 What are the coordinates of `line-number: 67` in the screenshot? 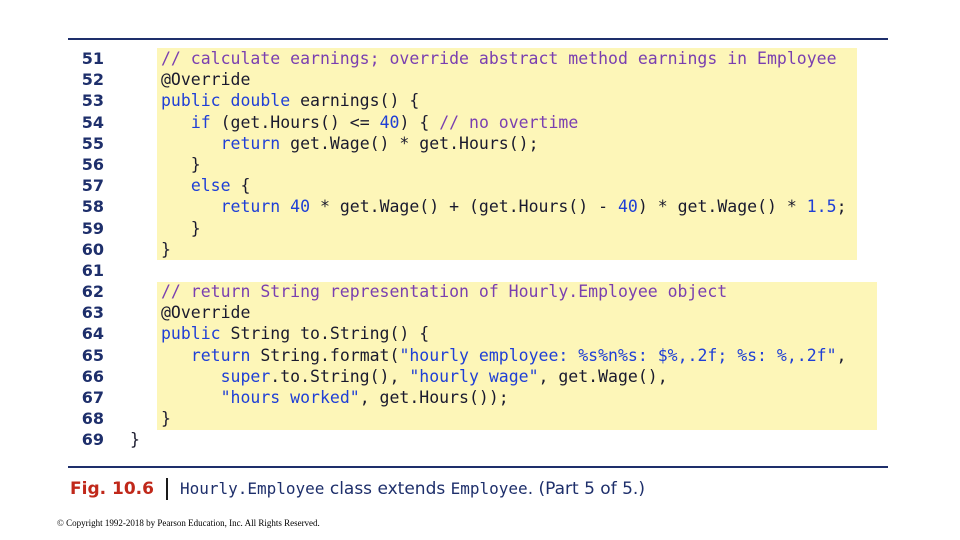 It's located at (92, 397).